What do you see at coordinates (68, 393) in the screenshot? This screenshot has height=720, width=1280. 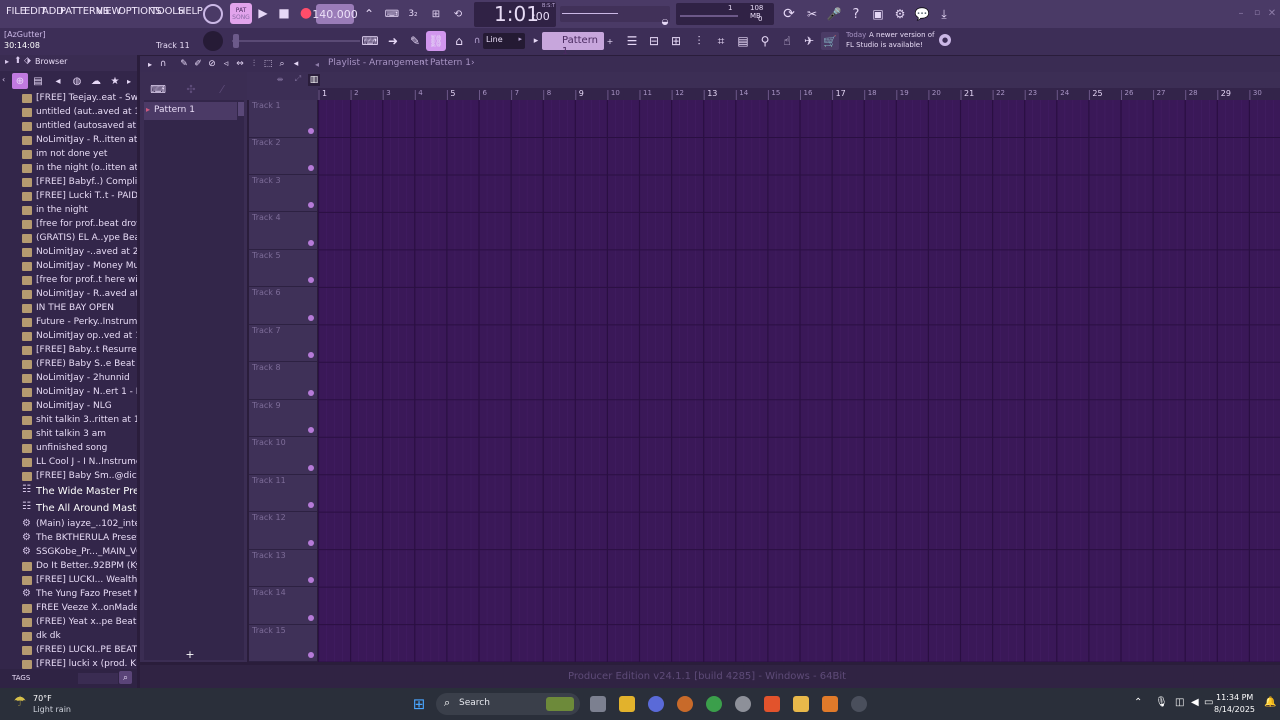 I see `browser-item: NoLimitJay - N..ert 1 - Part_1` at bounding box center [68, 393].